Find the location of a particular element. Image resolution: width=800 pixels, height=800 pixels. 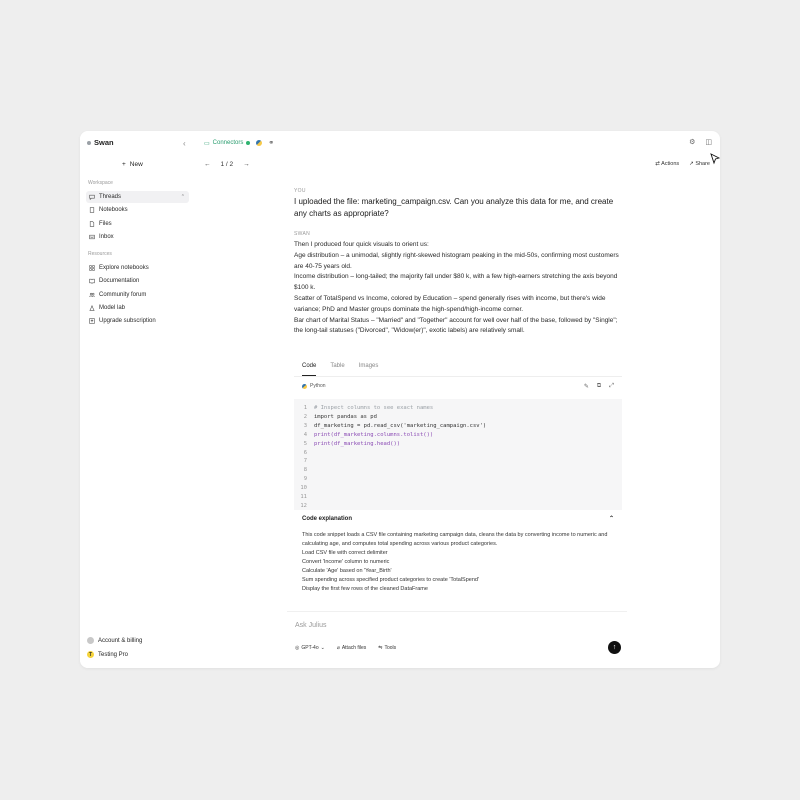

tab-code: Code is located at coordinates (309, 369).